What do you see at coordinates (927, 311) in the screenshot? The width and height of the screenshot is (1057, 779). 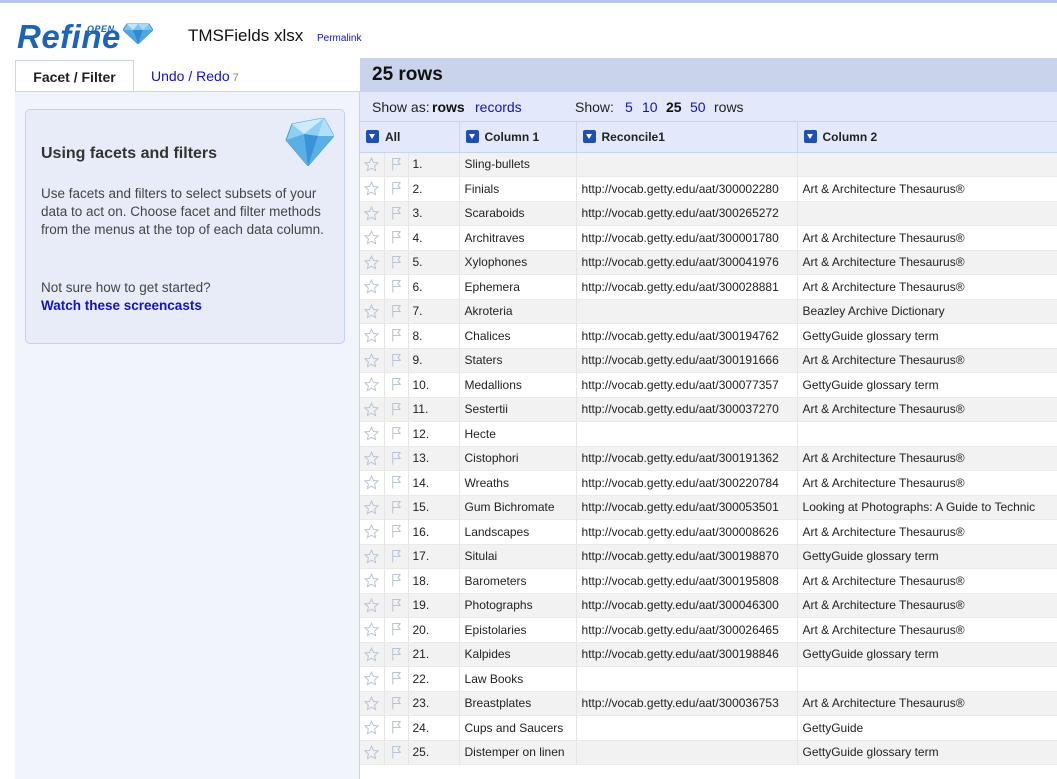 I see `cell-column-2: Beazley Archive Dictionary` at bounding box center [927, 311].